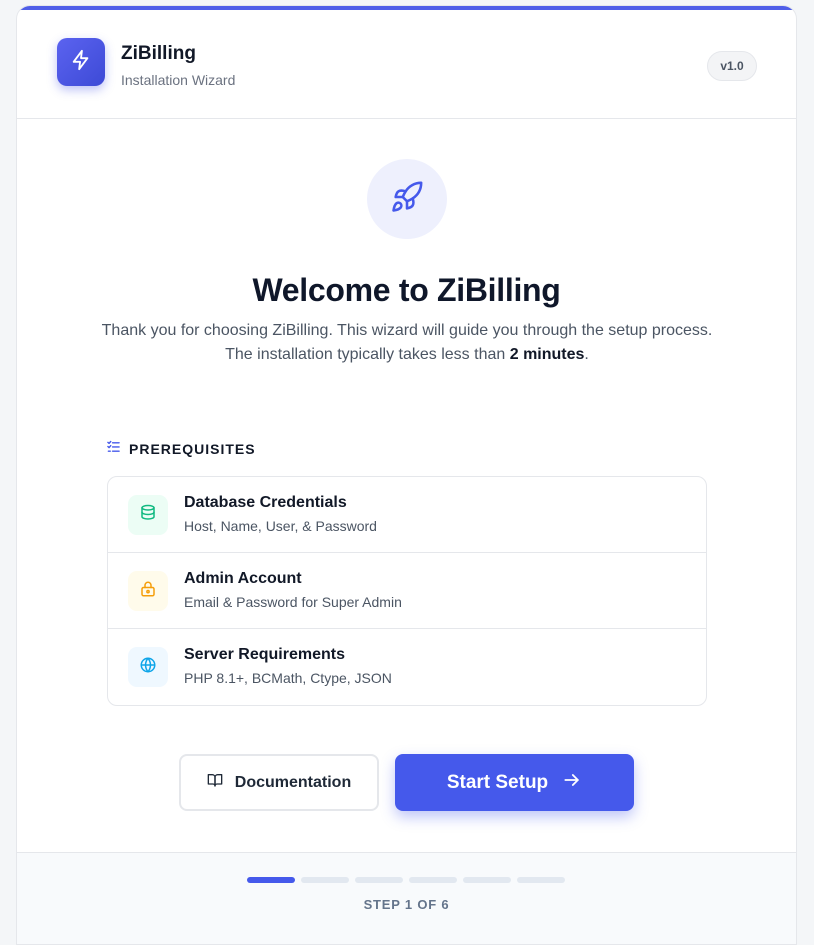 Image resolution: width=814 pixels, height=945 pixels. I want to click on lightning-bolt-icon, so click(81, 62).